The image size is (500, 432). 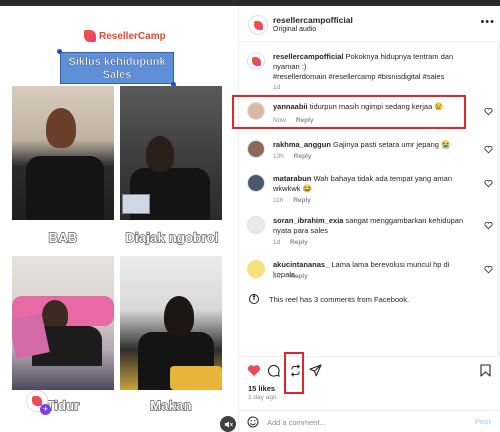 I want to click on post-comment-button: Post, so click(x=483, y=421).